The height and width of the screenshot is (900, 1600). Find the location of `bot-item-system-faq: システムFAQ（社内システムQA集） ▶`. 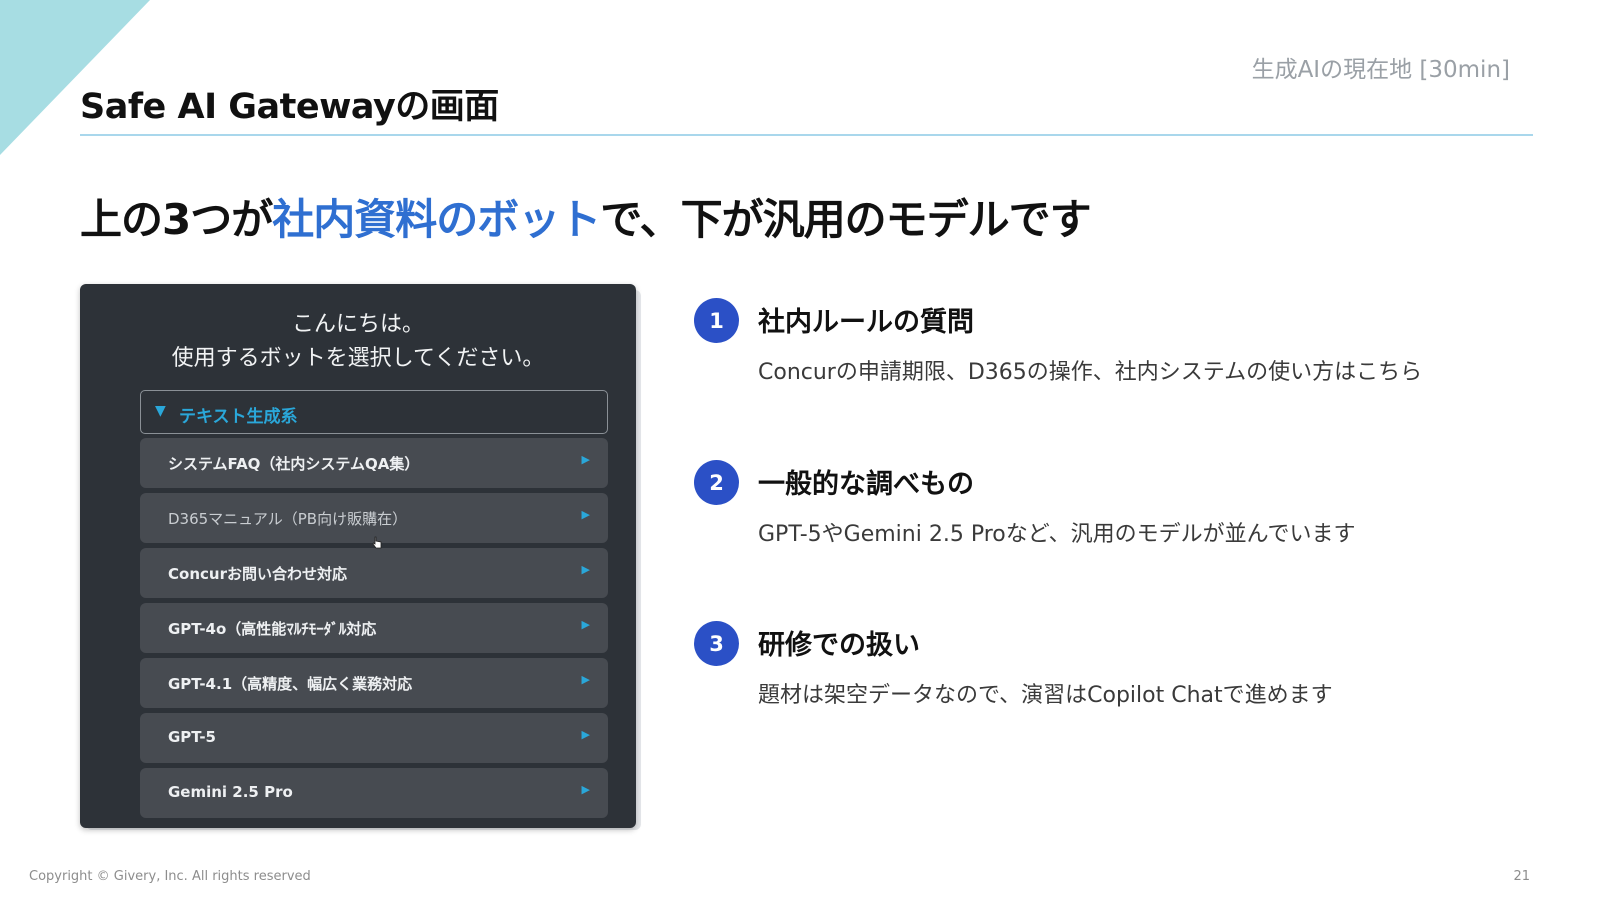

bot-item-system-faq: システムFAQ（社内システムQA集） ▶ is located at coordinates (374, 463).